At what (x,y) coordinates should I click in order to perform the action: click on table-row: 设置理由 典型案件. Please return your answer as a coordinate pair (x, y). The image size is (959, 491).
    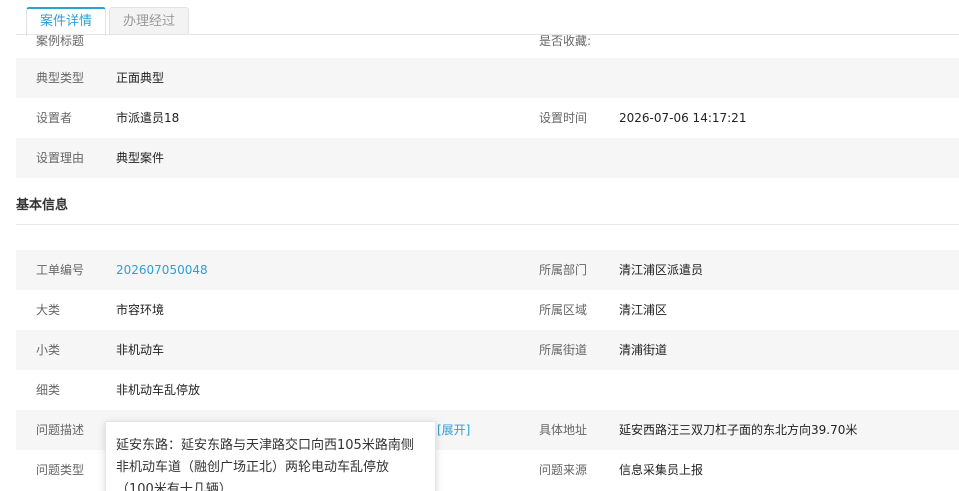
    Looking at the image, I should click on (487, 158).